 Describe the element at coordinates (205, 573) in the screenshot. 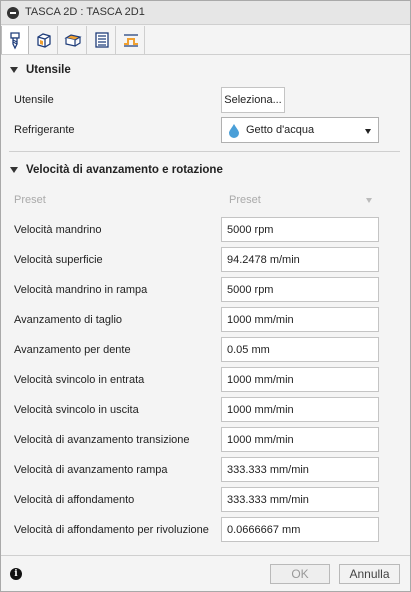

I see `dialog-footer: i OK Annulla` at that location.